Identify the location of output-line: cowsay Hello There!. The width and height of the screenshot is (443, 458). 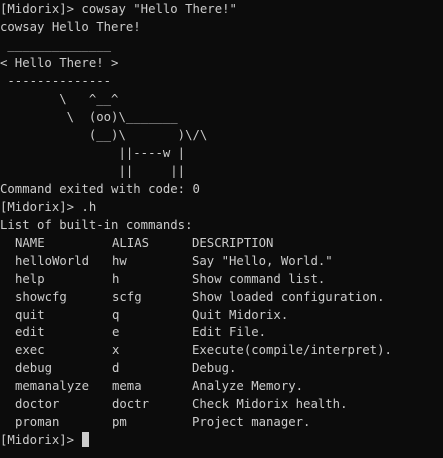
(70, 27).